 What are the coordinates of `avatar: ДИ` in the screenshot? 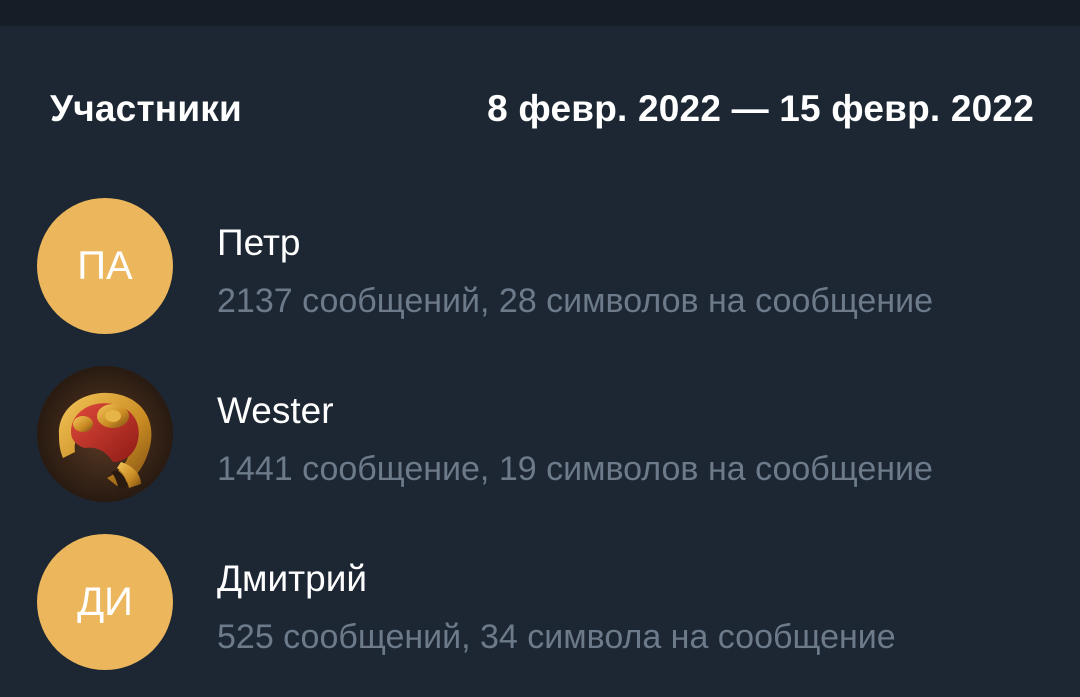 It's located at (105, 602).